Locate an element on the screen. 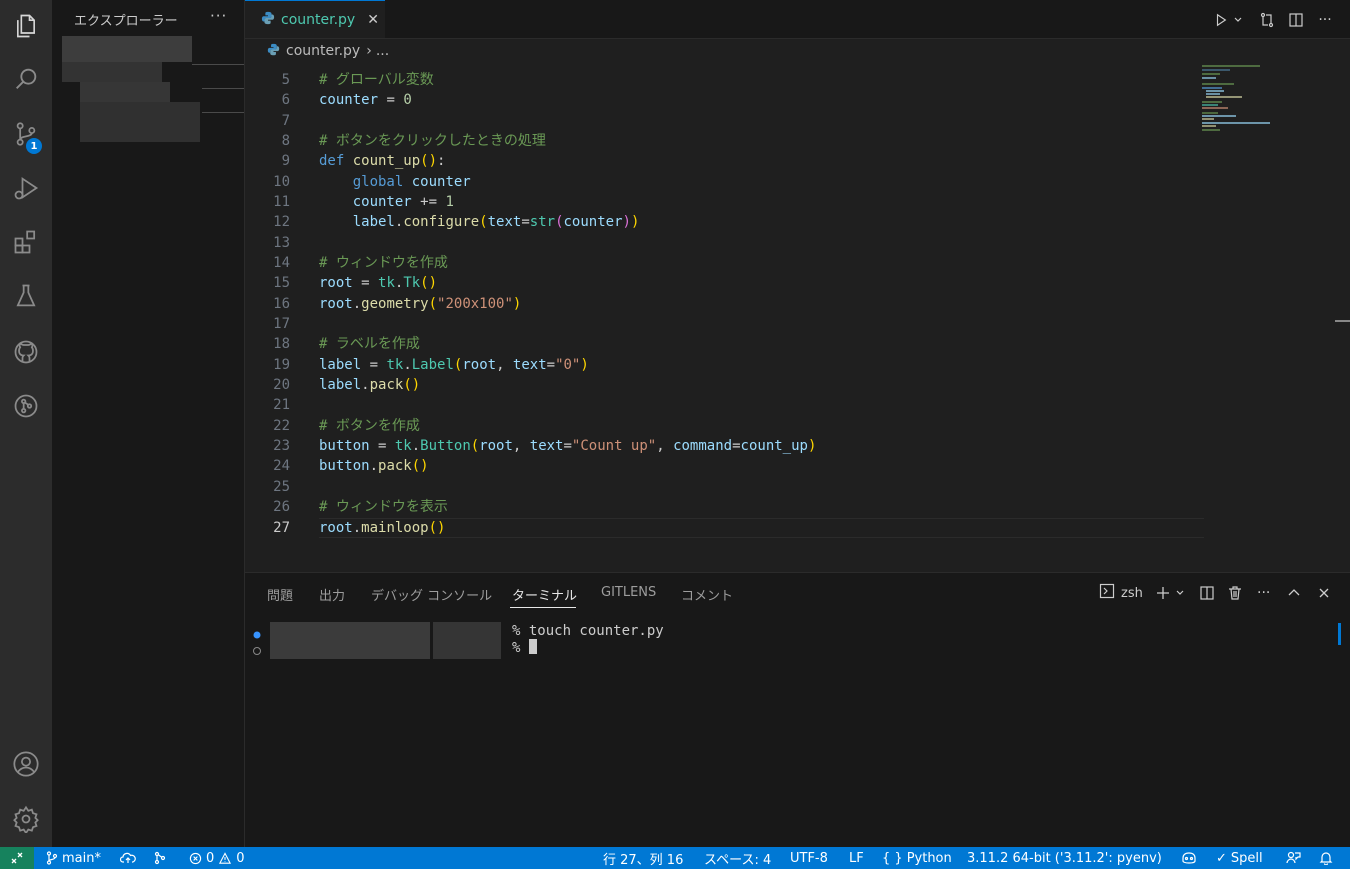 Image resolution: width=1350 pixels, height=869 pixels. code-line: 13 is located at coordinates (281, 243).